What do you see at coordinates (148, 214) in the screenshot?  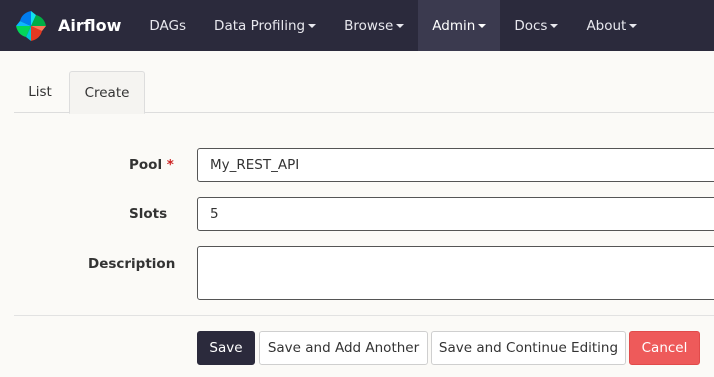 I see `slots-label: Slots` at bounding box center [148, 214].